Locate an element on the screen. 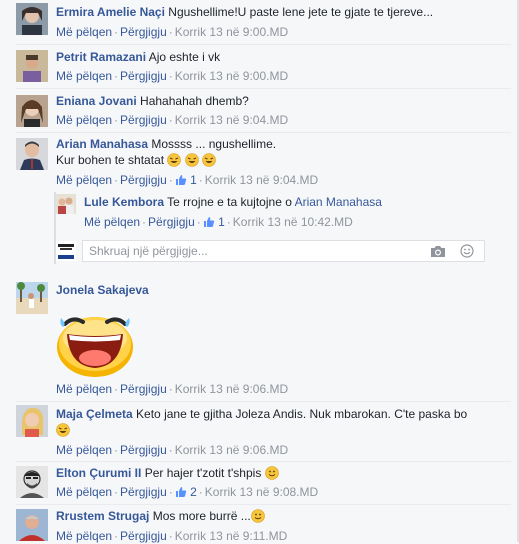 This screenshot has height=544, width=519. comment-text: Per hajer t'zotit t'shpis is located at coordinates (203, 473).